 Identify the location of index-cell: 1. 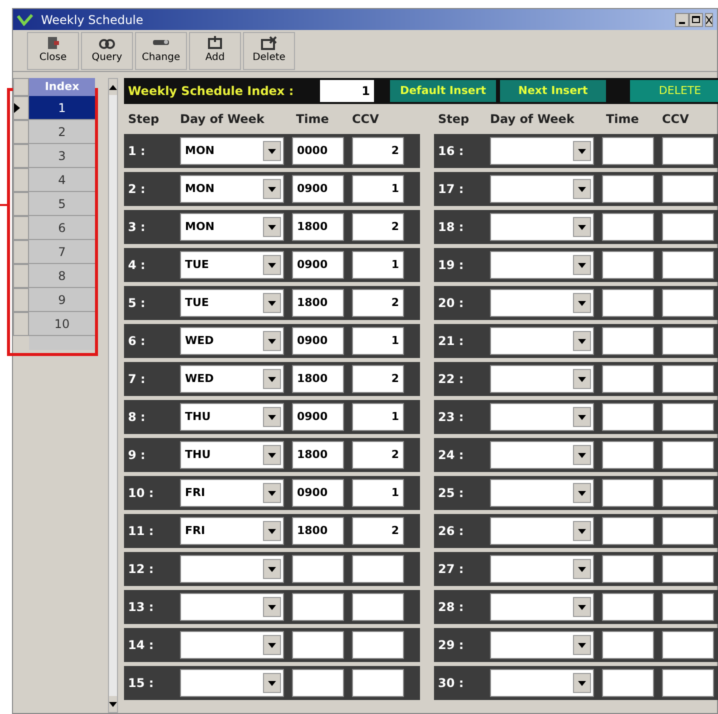
(62, 108).